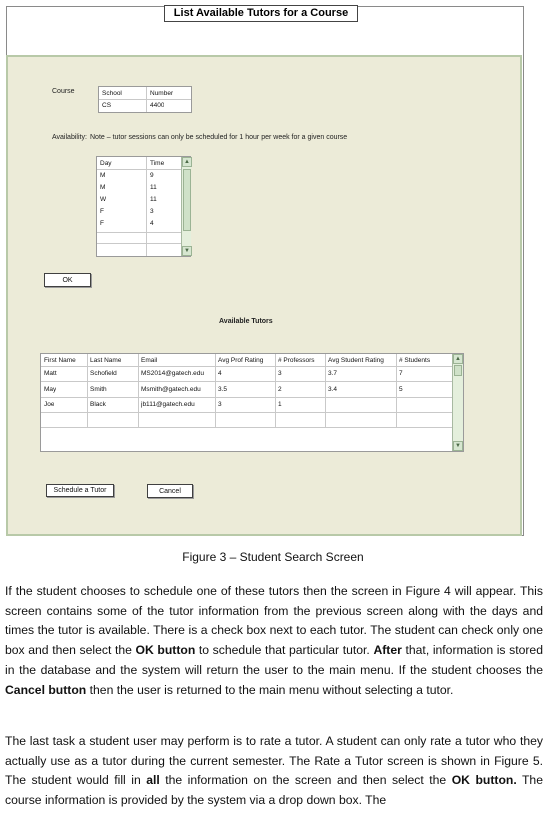  What do you see at coordinates (144, 206) in the screenshot?
I see `availability-table: Day Time M 9 M 11 W 11 F 3 F 4 ▲ ▼` at bounding box center [144, 206].